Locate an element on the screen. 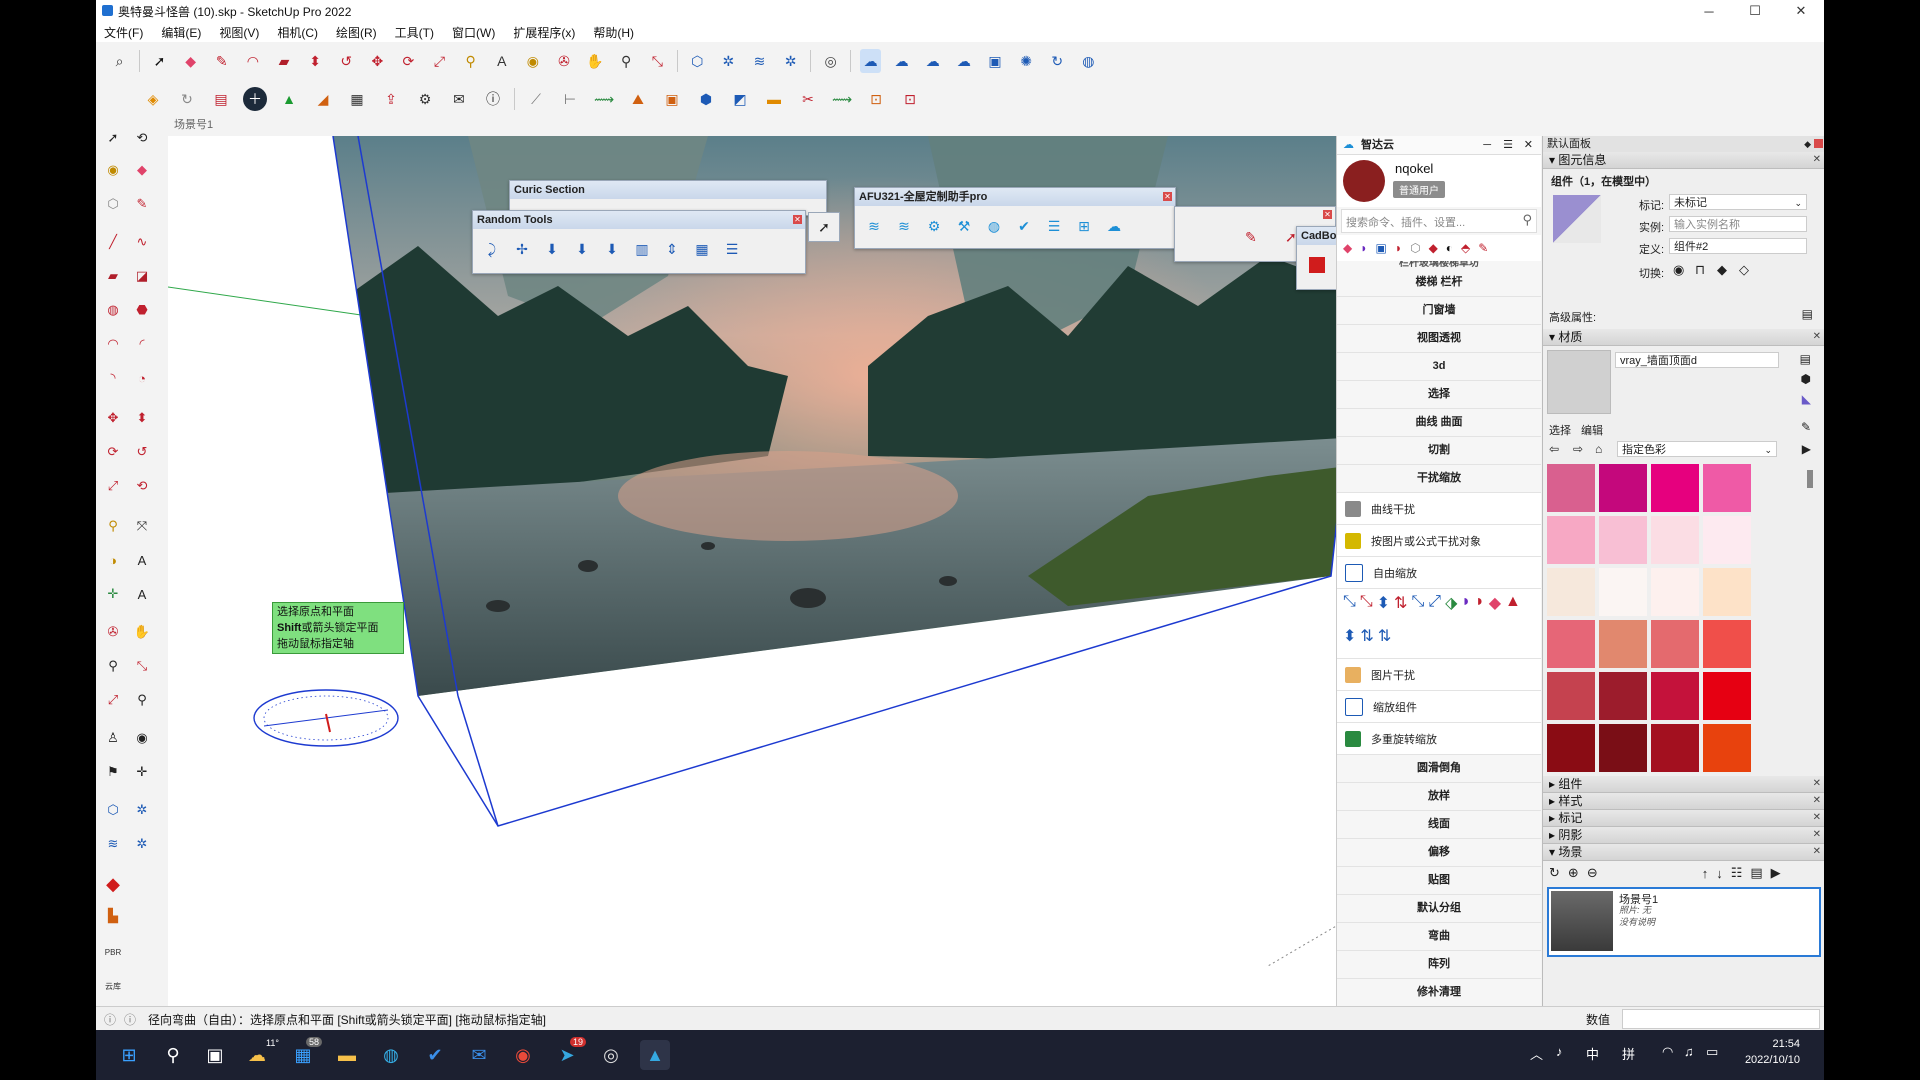 The image size is (1920, 1080). select-cursor-icon: ➚ is located at coordinates (824, 227).